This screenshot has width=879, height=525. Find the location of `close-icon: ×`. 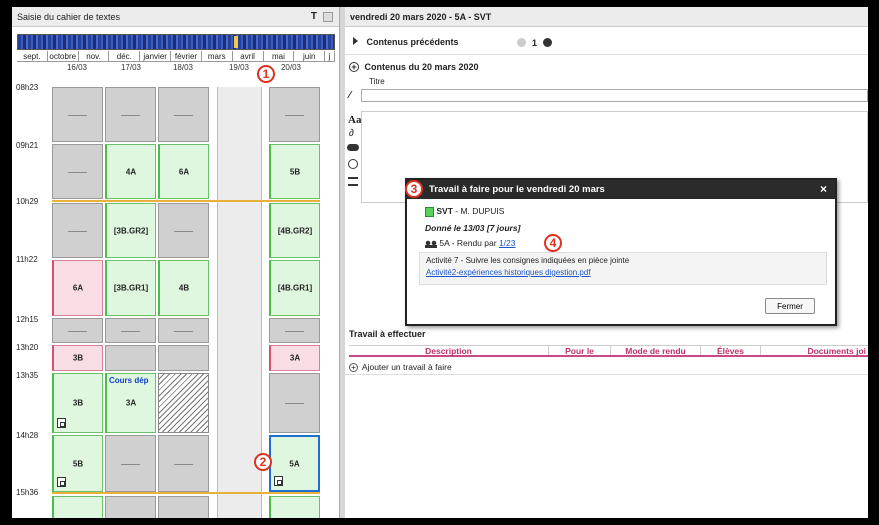

close-icon: × is located at coordinates (823, 189).